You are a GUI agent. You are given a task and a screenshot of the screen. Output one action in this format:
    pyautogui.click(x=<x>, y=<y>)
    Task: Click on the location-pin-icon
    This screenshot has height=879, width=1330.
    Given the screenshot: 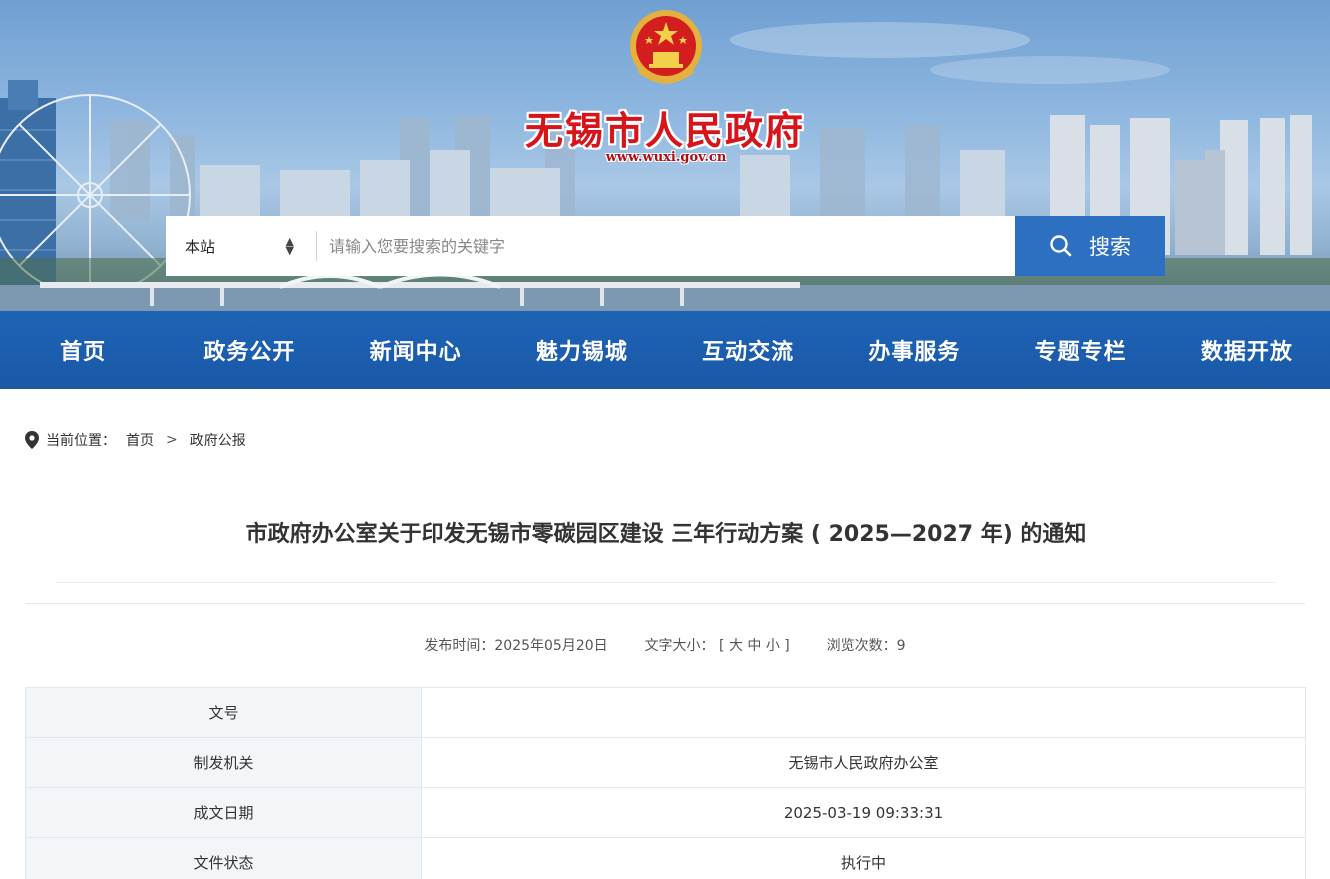 What is the action you would take?
    pyautogui.click(x=32, y=440)
    